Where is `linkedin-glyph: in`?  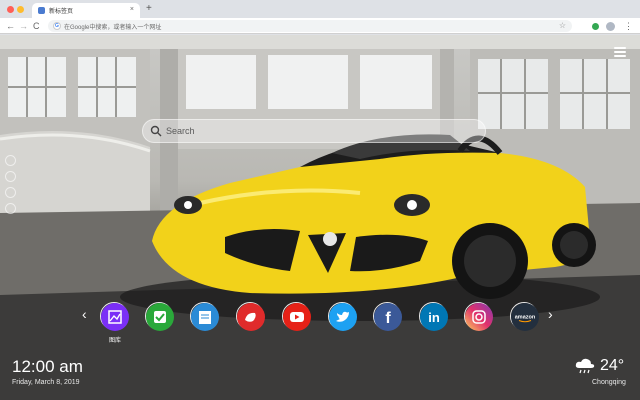 linkedin-glyph: in is located at coordinates (434, 317).